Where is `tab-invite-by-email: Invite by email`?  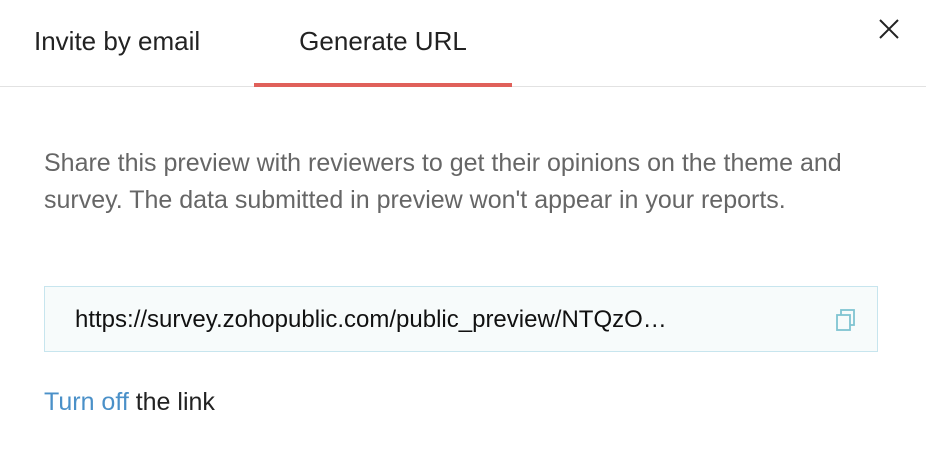 tab-invite-by-email: Invite by email is located at coordinates (134, 43).